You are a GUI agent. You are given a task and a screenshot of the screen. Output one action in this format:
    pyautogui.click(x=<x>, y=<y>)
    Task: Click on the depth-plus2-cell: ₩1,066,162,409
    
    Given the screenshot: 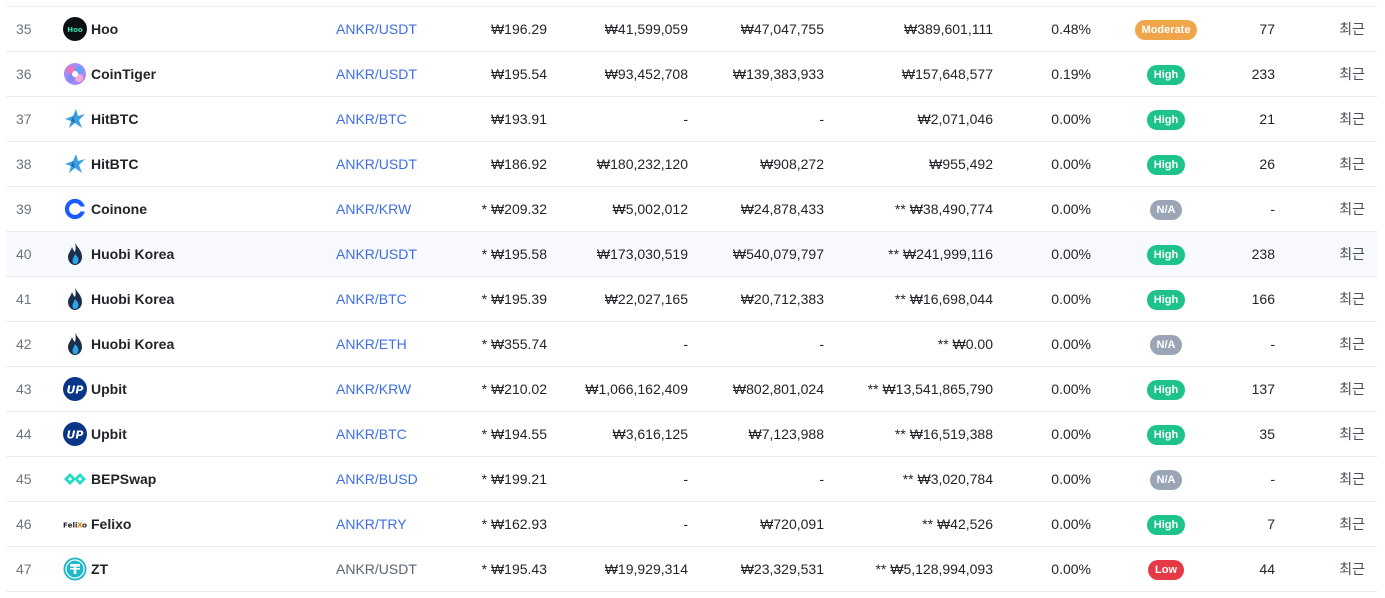 What is the action you would take?
    pyautogui.click(x=636, y=389)
    